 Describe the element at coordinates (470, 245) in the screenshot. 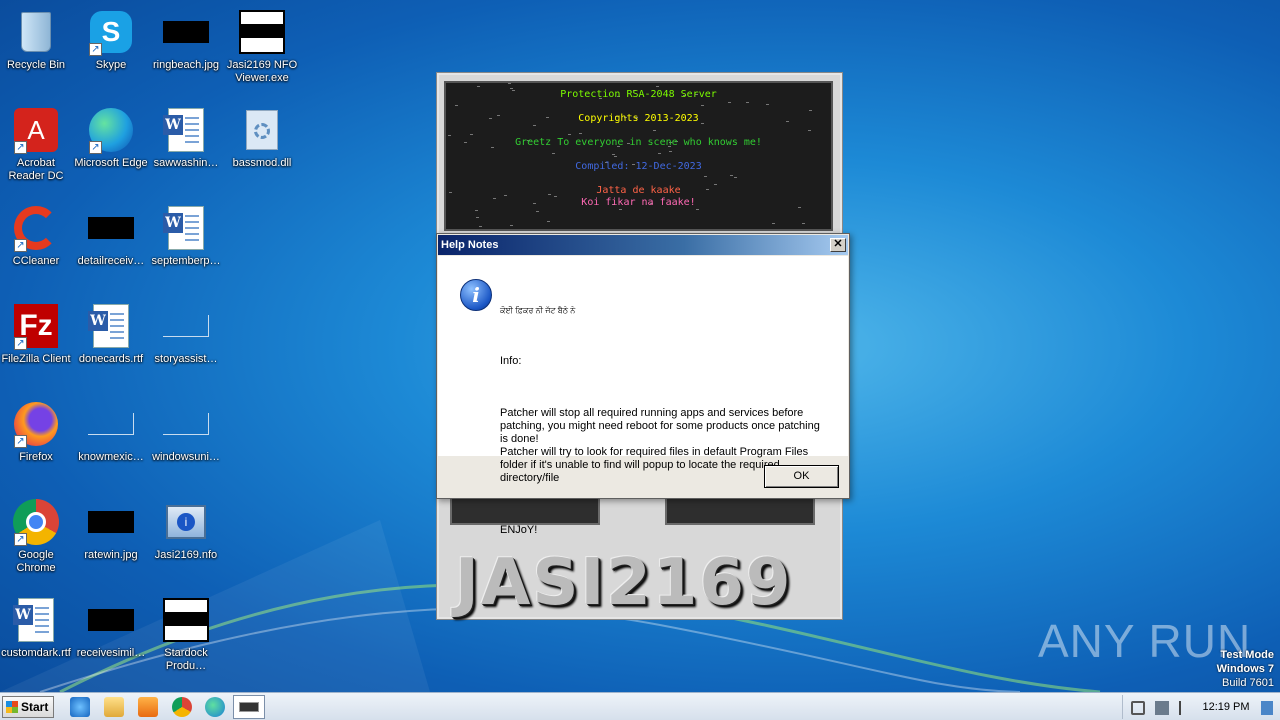

I see `dialog-title: Help Notes` at that location.